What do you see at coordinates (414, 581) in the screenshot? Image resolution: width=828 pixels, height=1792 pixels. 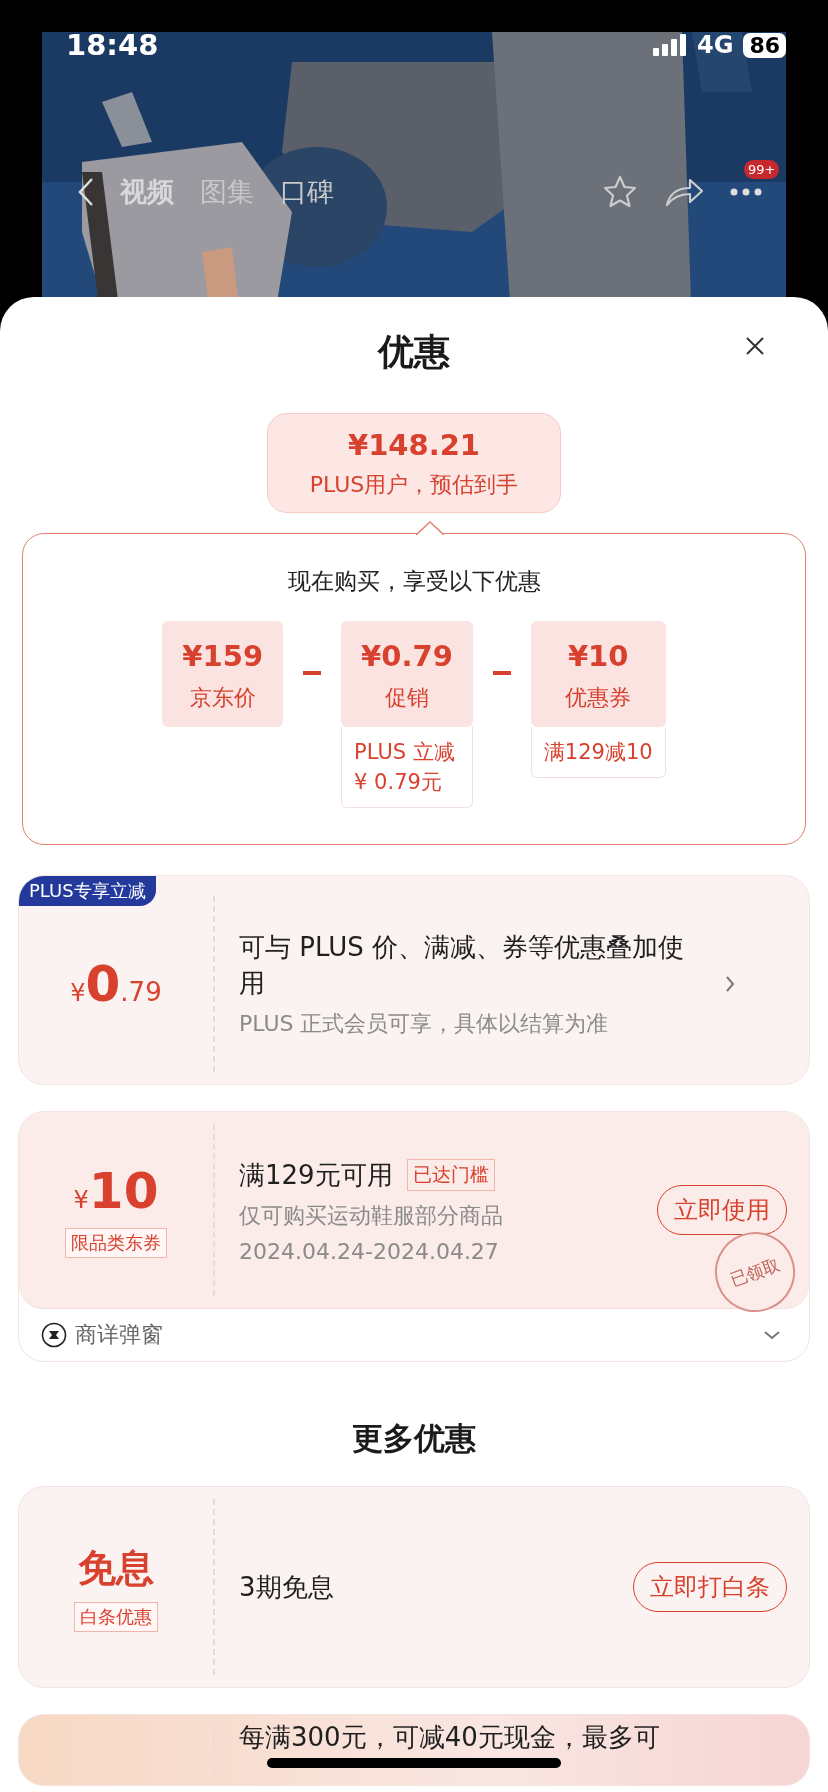 I see `breakdown-heading: 现在购买，享受以下优惠` at bounding box center [414, 581].